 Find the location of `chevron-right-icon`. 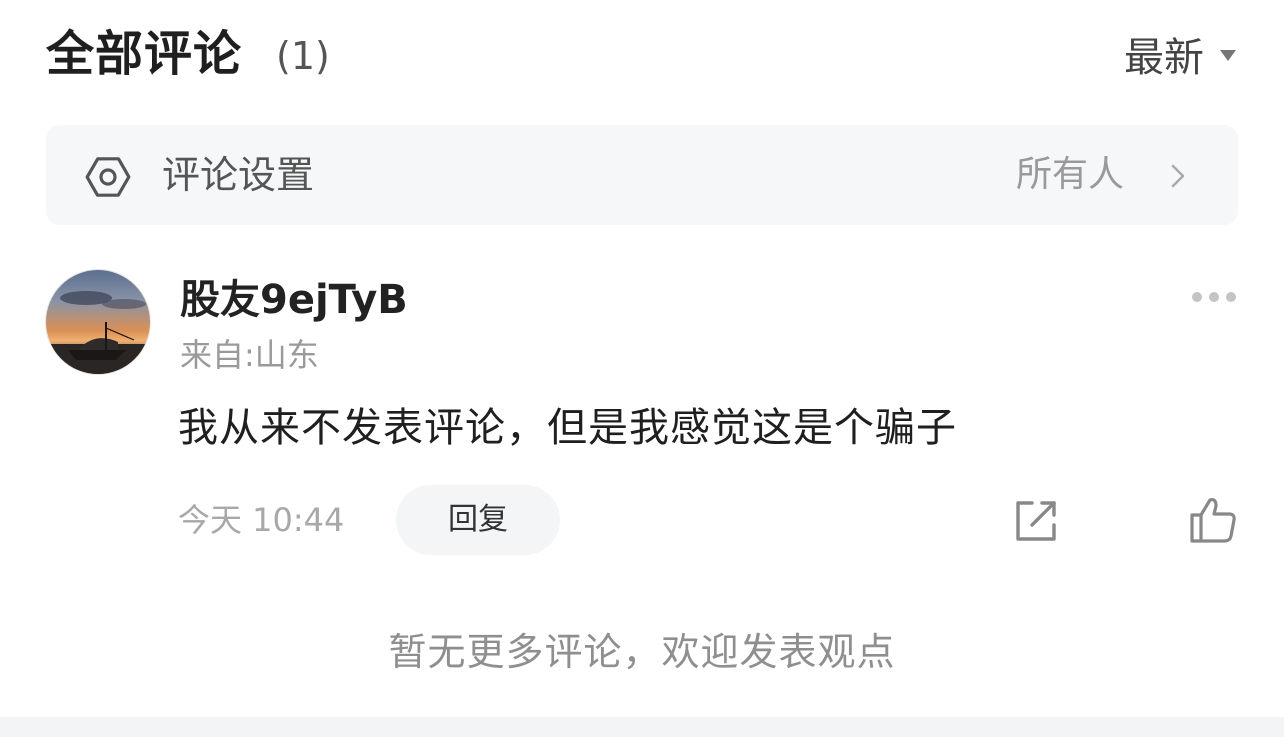

chevron-right-icon is located at coordinates (1178, 176).